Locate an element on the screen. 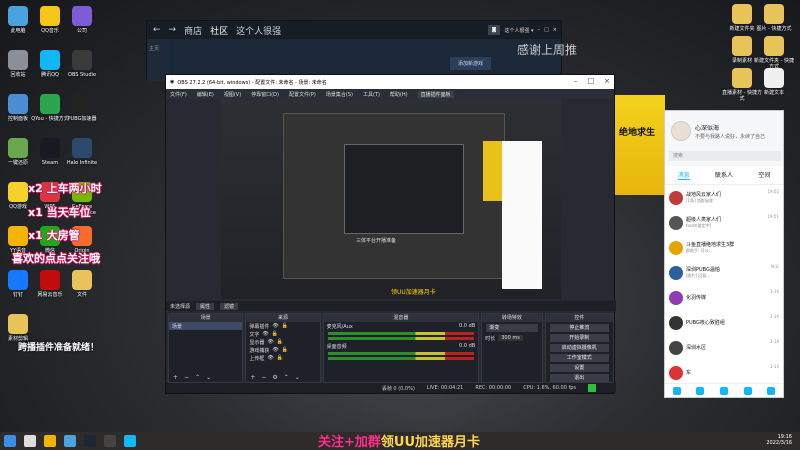  control-button: 停止推流 is located at coordinates (579, 328).